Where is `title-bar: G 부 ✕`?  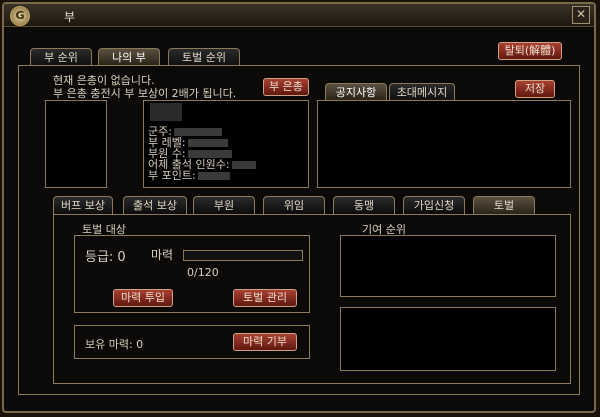
title-bar: G 부 ✕ is located at coordinates (299, 15).